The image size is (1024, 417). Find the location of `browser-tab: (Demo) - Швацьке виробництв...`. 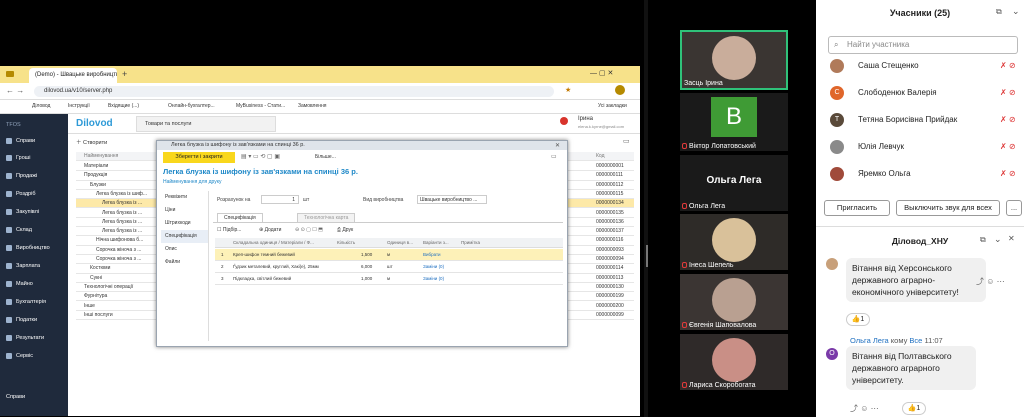

browser-tab: (Demo) - Швацьке виробництв... is located at coordinates (73, 75).